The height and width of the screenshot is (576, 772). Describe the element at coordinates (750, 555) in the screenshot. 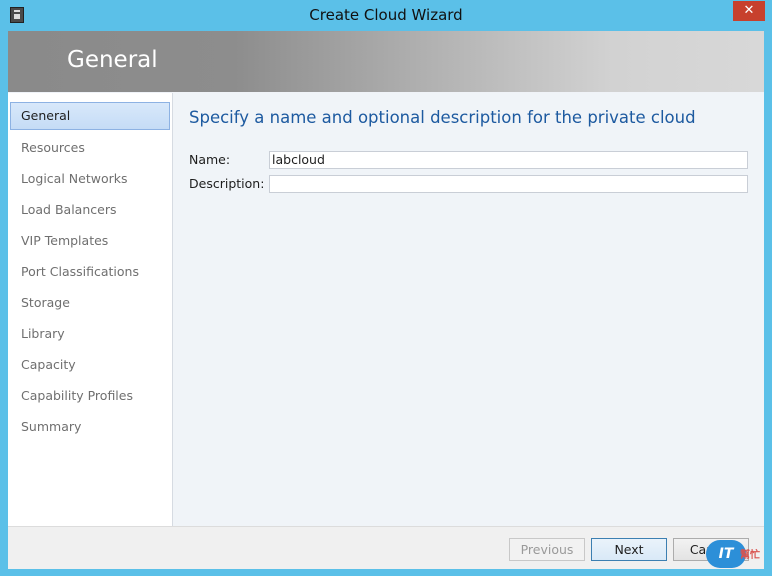

I see `watermark-text: 幫忙` at that location.